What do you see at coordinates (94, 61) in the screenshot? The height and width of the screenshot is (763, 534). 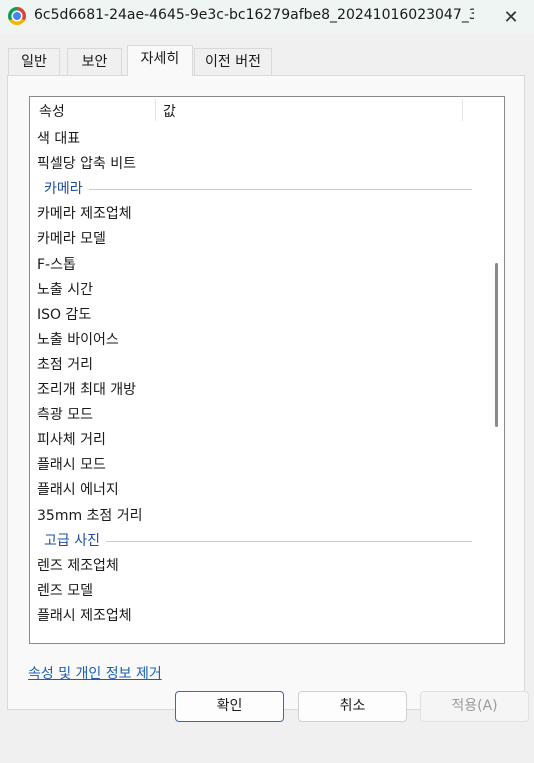 I see `tab-security: 보안` at bounding box center [94, 61].